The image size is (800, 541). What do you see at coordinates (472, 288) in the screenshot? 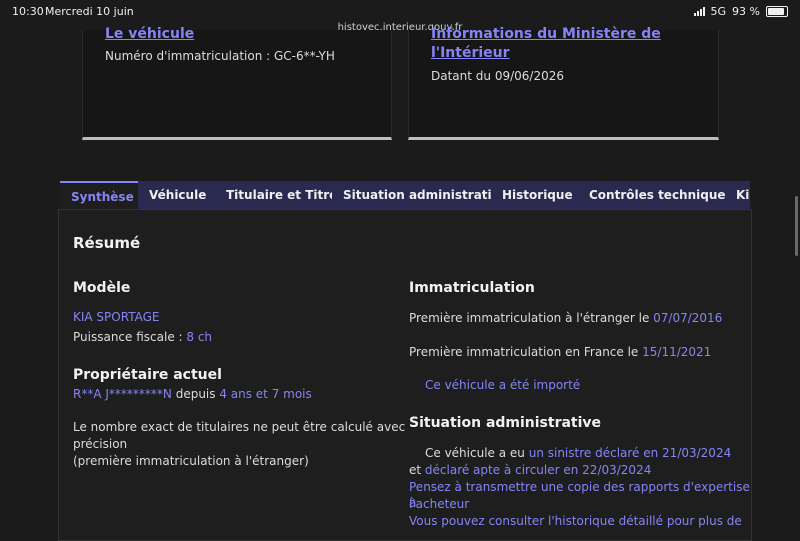
I see `registration-heading: Immatriculation` at bounding box center [472, 288].